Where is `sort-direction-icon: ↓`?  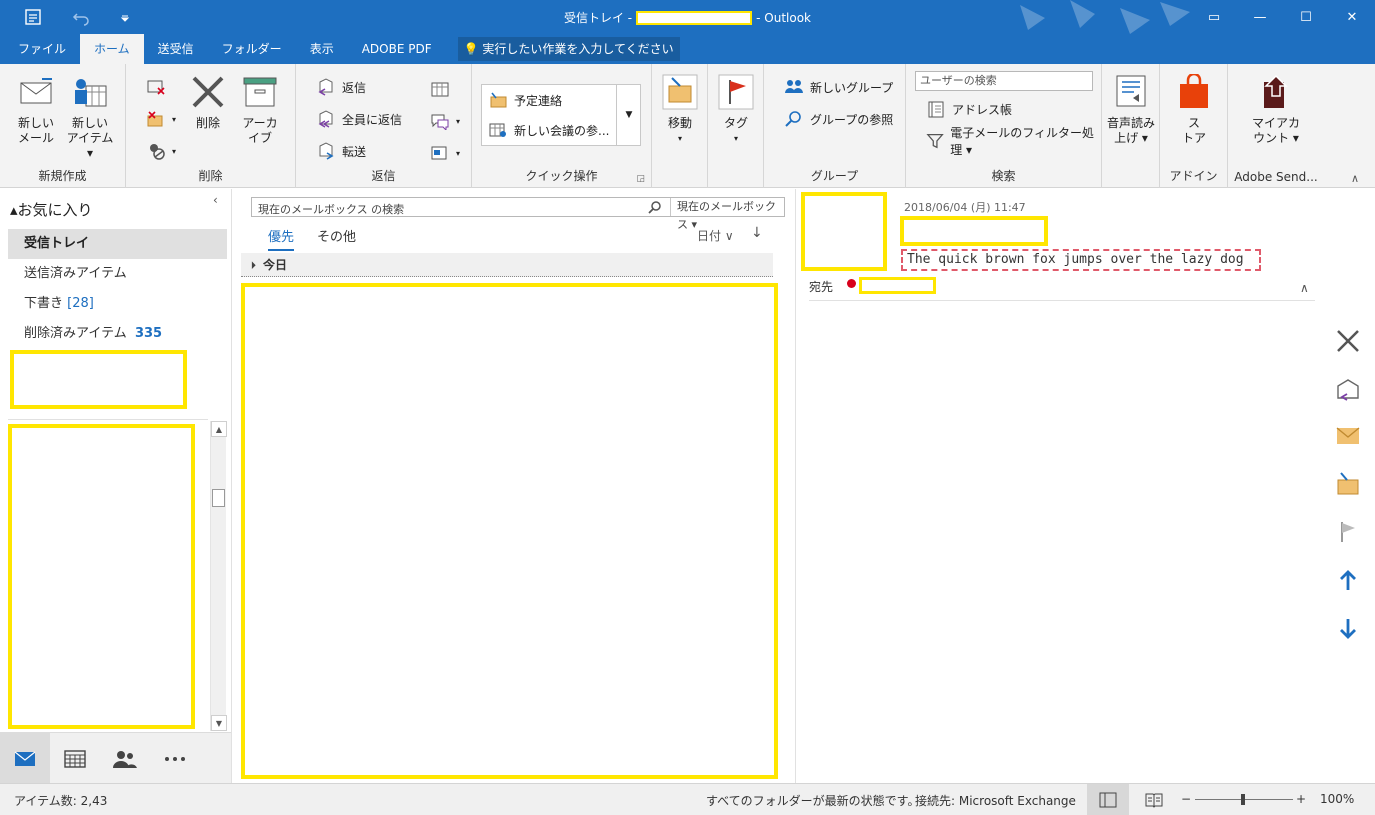
sort-direction-icon: ↓ is located at coordinates (757, 233).